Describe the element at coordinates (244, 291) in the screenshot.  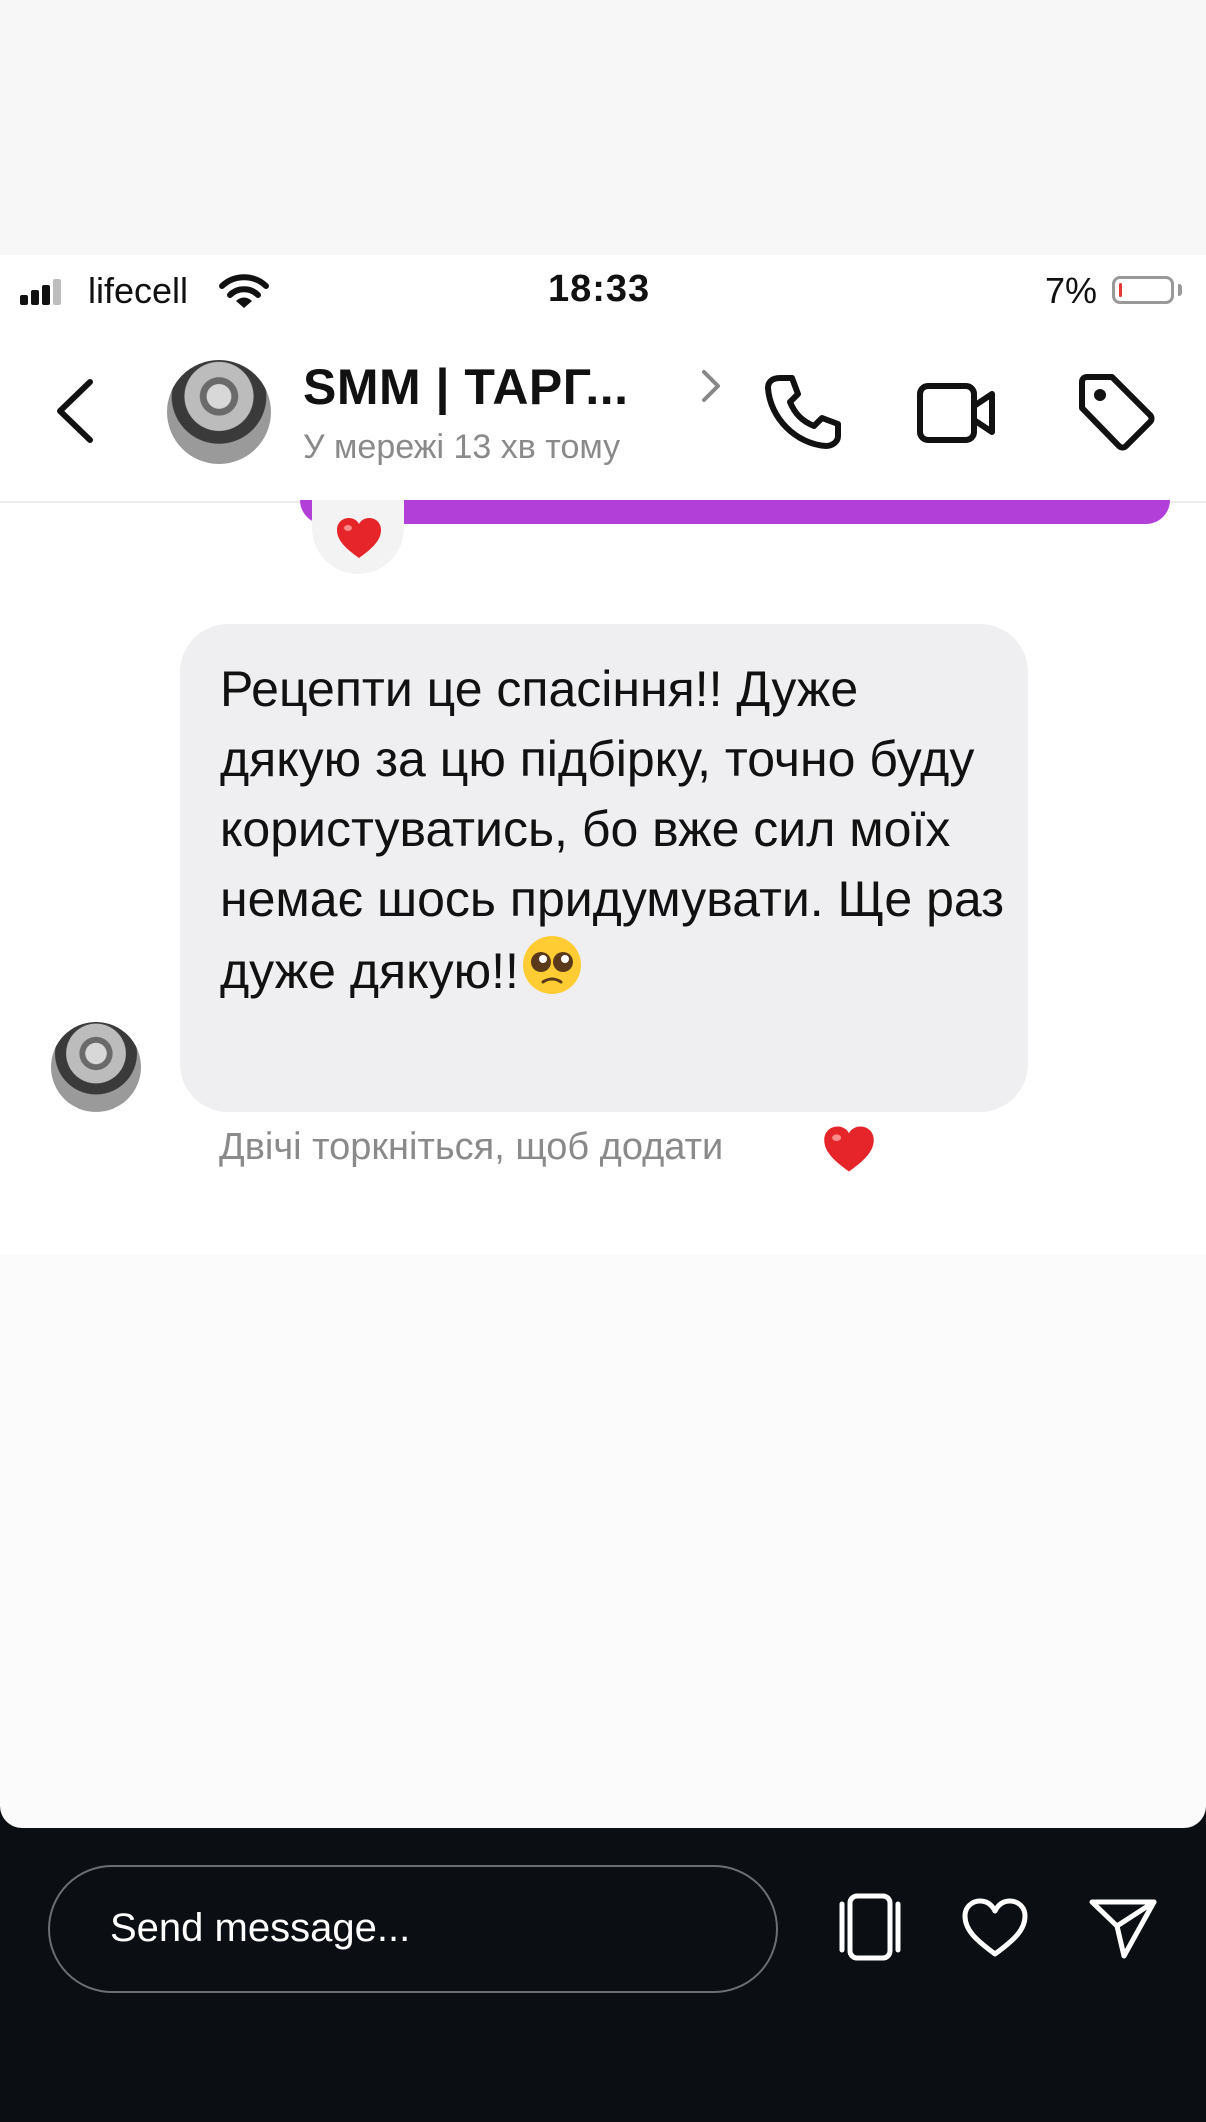
I see `wifi-icon` at that location.